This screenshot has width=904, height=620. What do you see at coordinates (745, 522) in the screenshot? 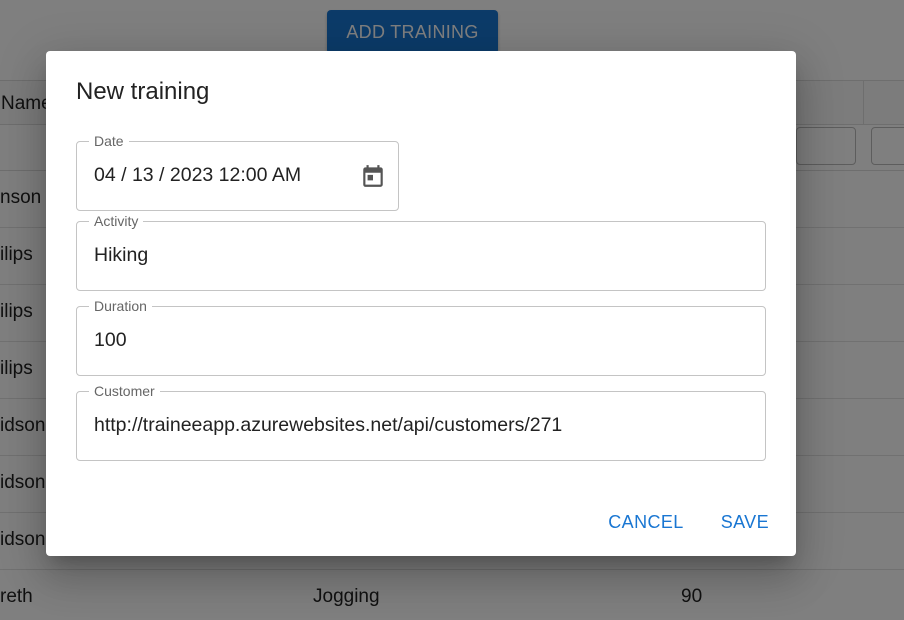
I see `save-button: SAVE` at bounding box center [745, 522].